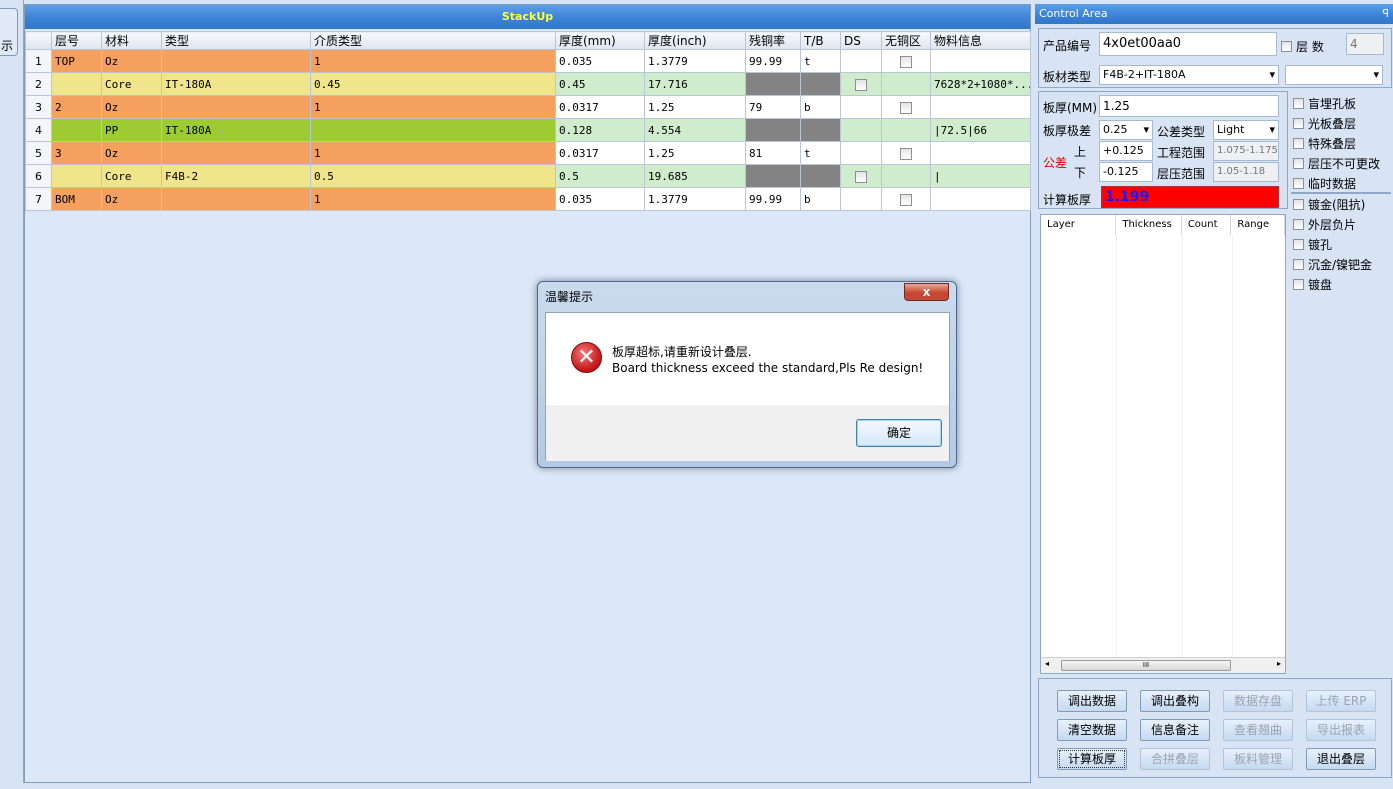 The width and height of the screenshot is (1393, 789). What do you see at coordinates (1341, 730) in the screenshot?
I see `action-button: 导出报表` at bounding box center [1341, 730].